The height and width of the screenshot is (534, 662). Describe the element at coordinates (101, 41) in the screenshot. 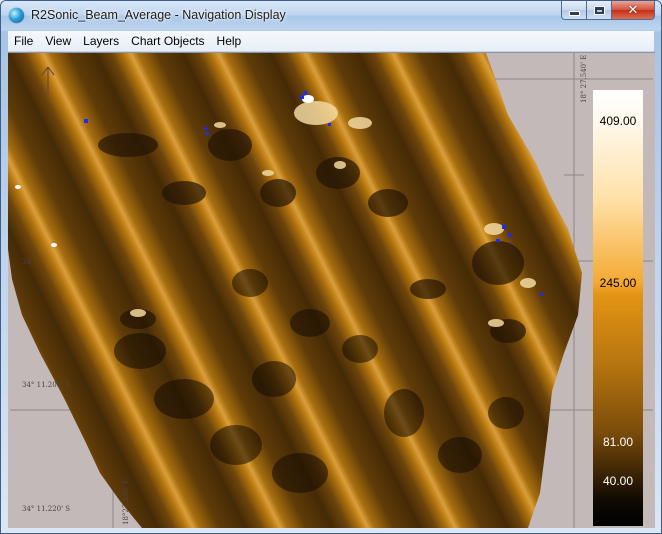

I see `menu-layers: Layers` at that location.